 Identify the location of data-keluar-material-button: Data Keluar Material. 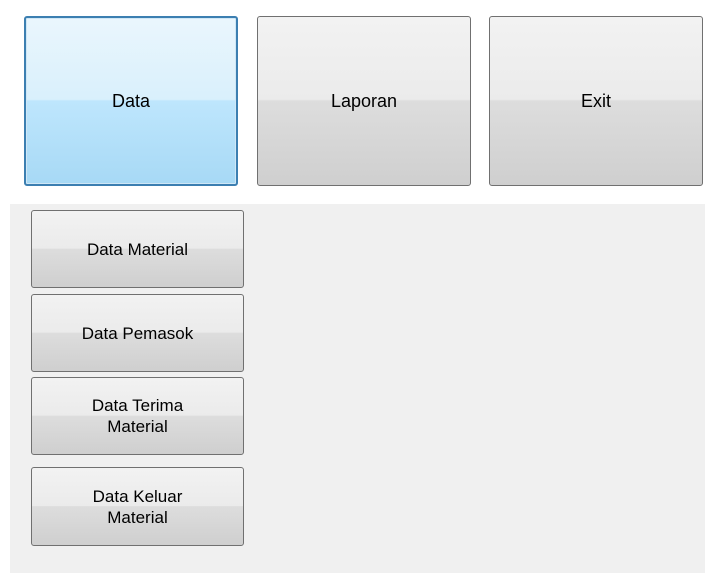
(137, 506).